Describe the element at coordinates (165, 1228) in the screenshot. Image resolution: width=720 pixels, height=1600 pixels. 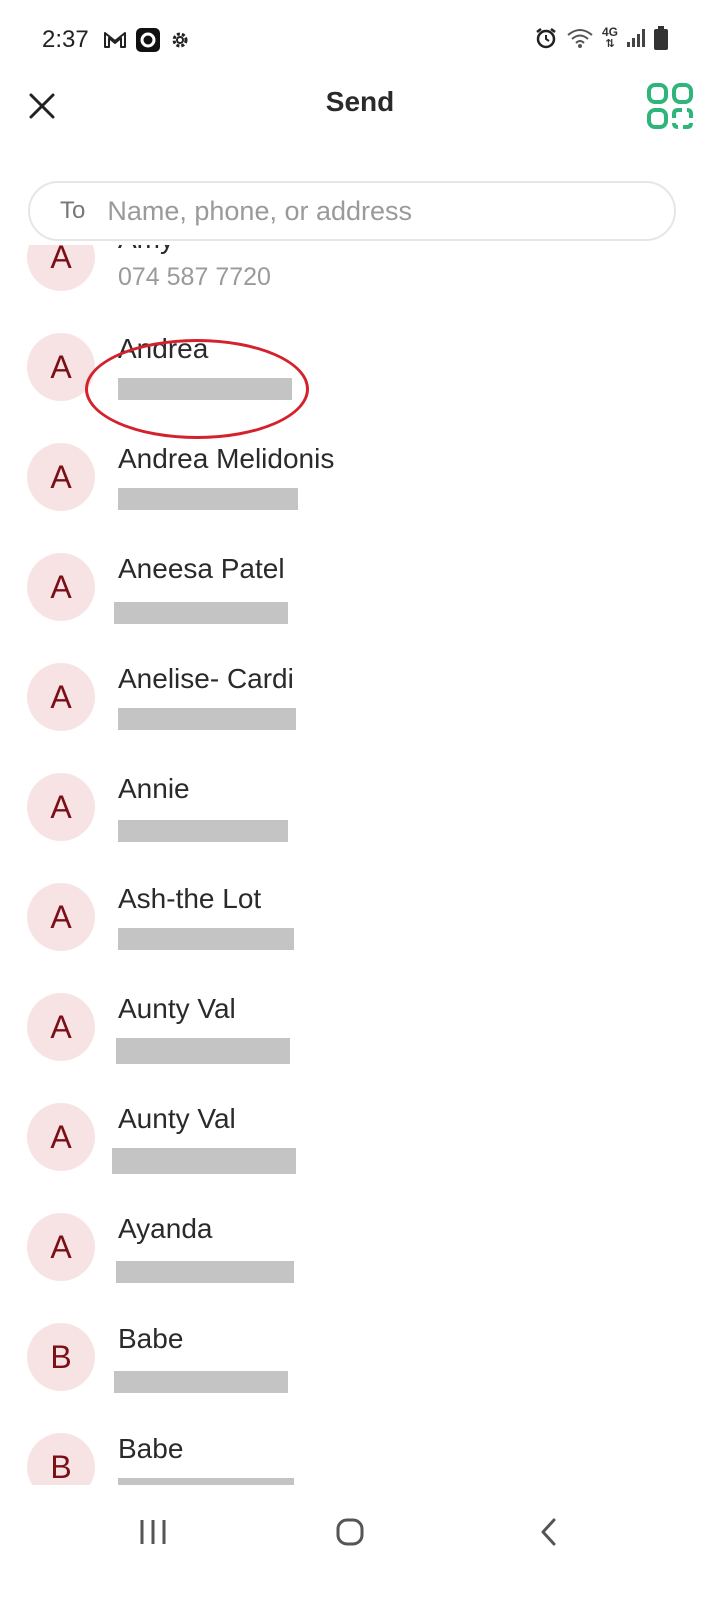
I see `contact-name: Ayanda` at that location.